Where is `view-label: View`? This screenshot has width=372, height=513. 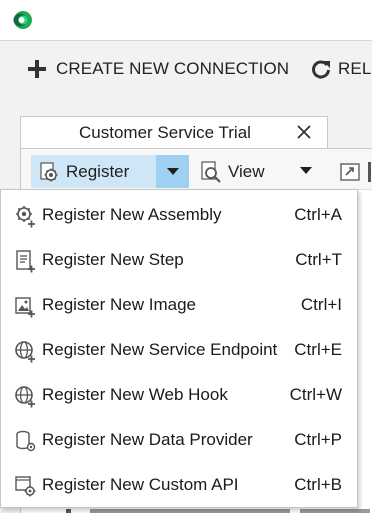
view-label: View is located at coordinates (246, 171).